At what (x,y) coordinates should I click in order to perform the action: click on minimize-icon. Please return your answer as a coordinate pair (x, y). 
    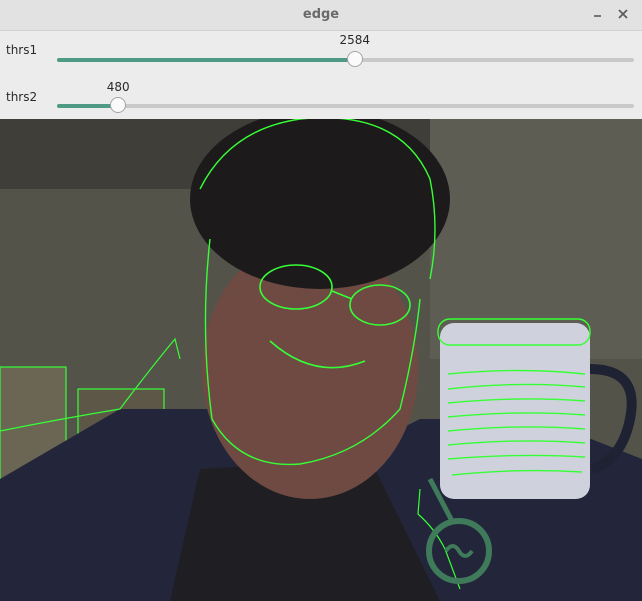
    Looking at the image, I should click on (597, 16).